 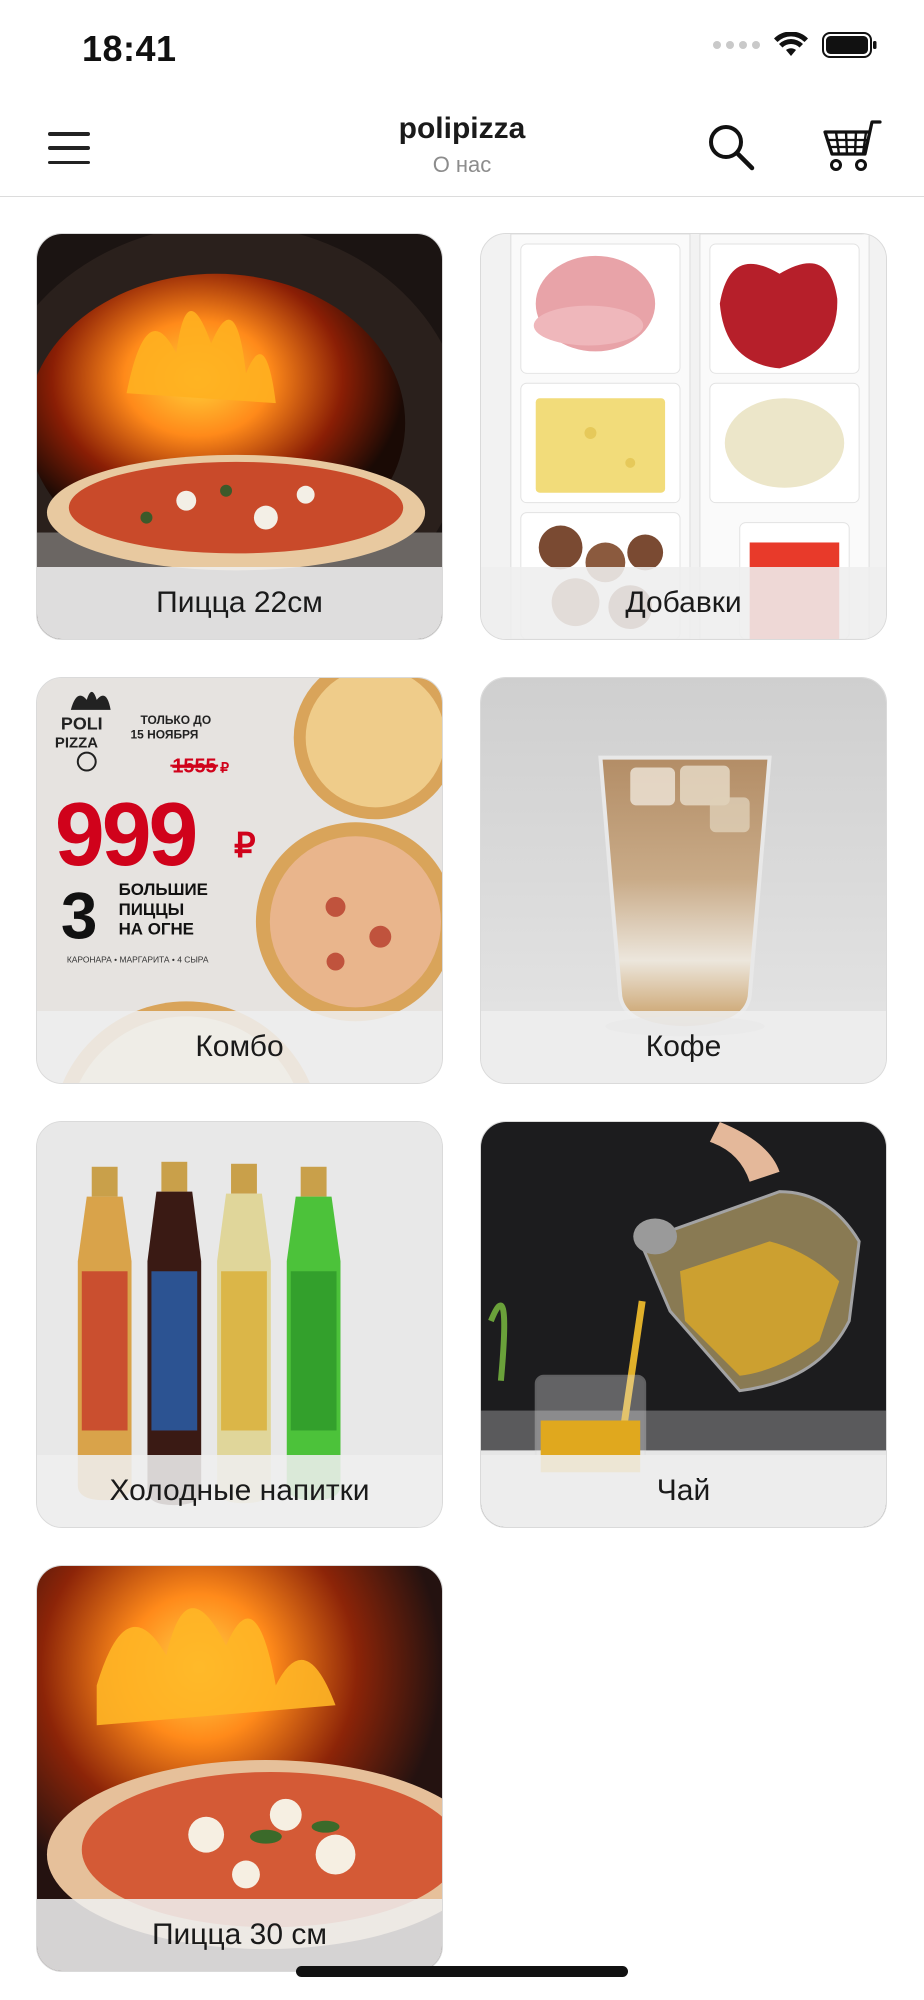 What do you see at coordinates (731, 147) in the screenshot?
I see `search-icon` at bounding box center [731, 147].